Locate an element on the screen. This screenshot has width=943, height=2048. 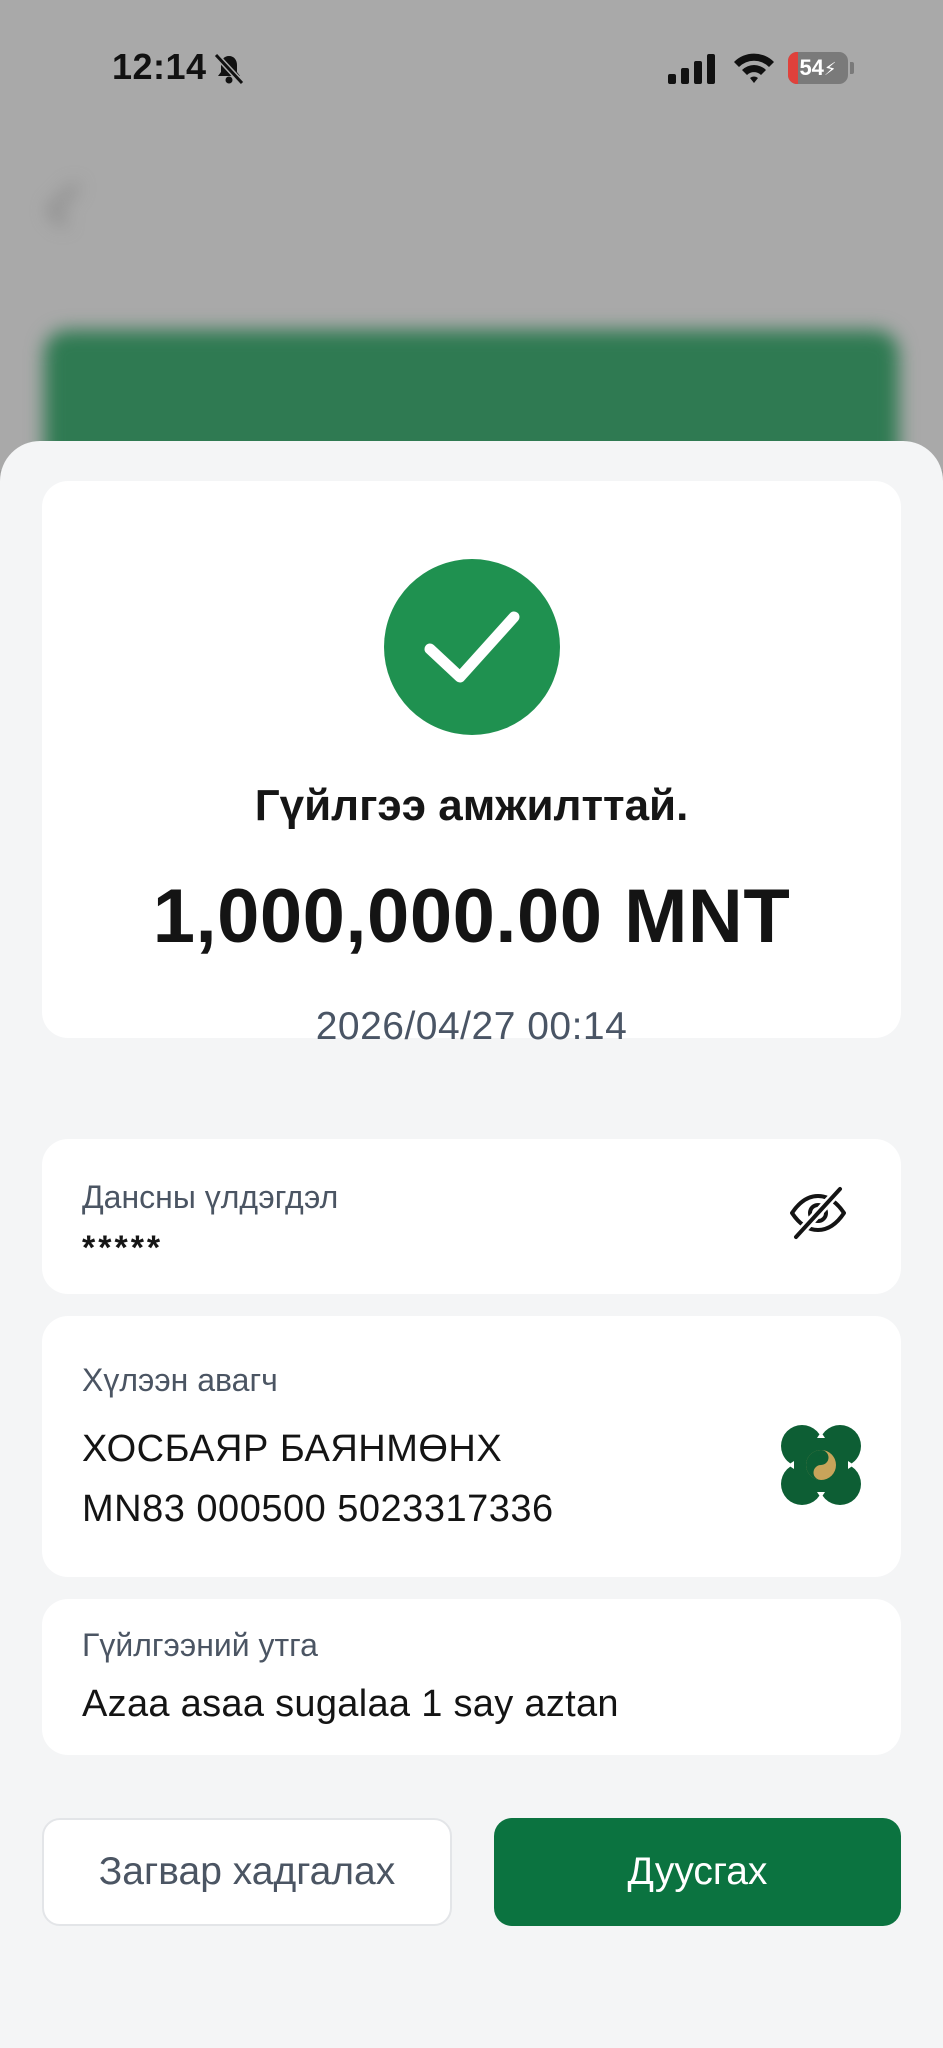
battery-icon: 54⚡ is located at coordinates (821, 68).